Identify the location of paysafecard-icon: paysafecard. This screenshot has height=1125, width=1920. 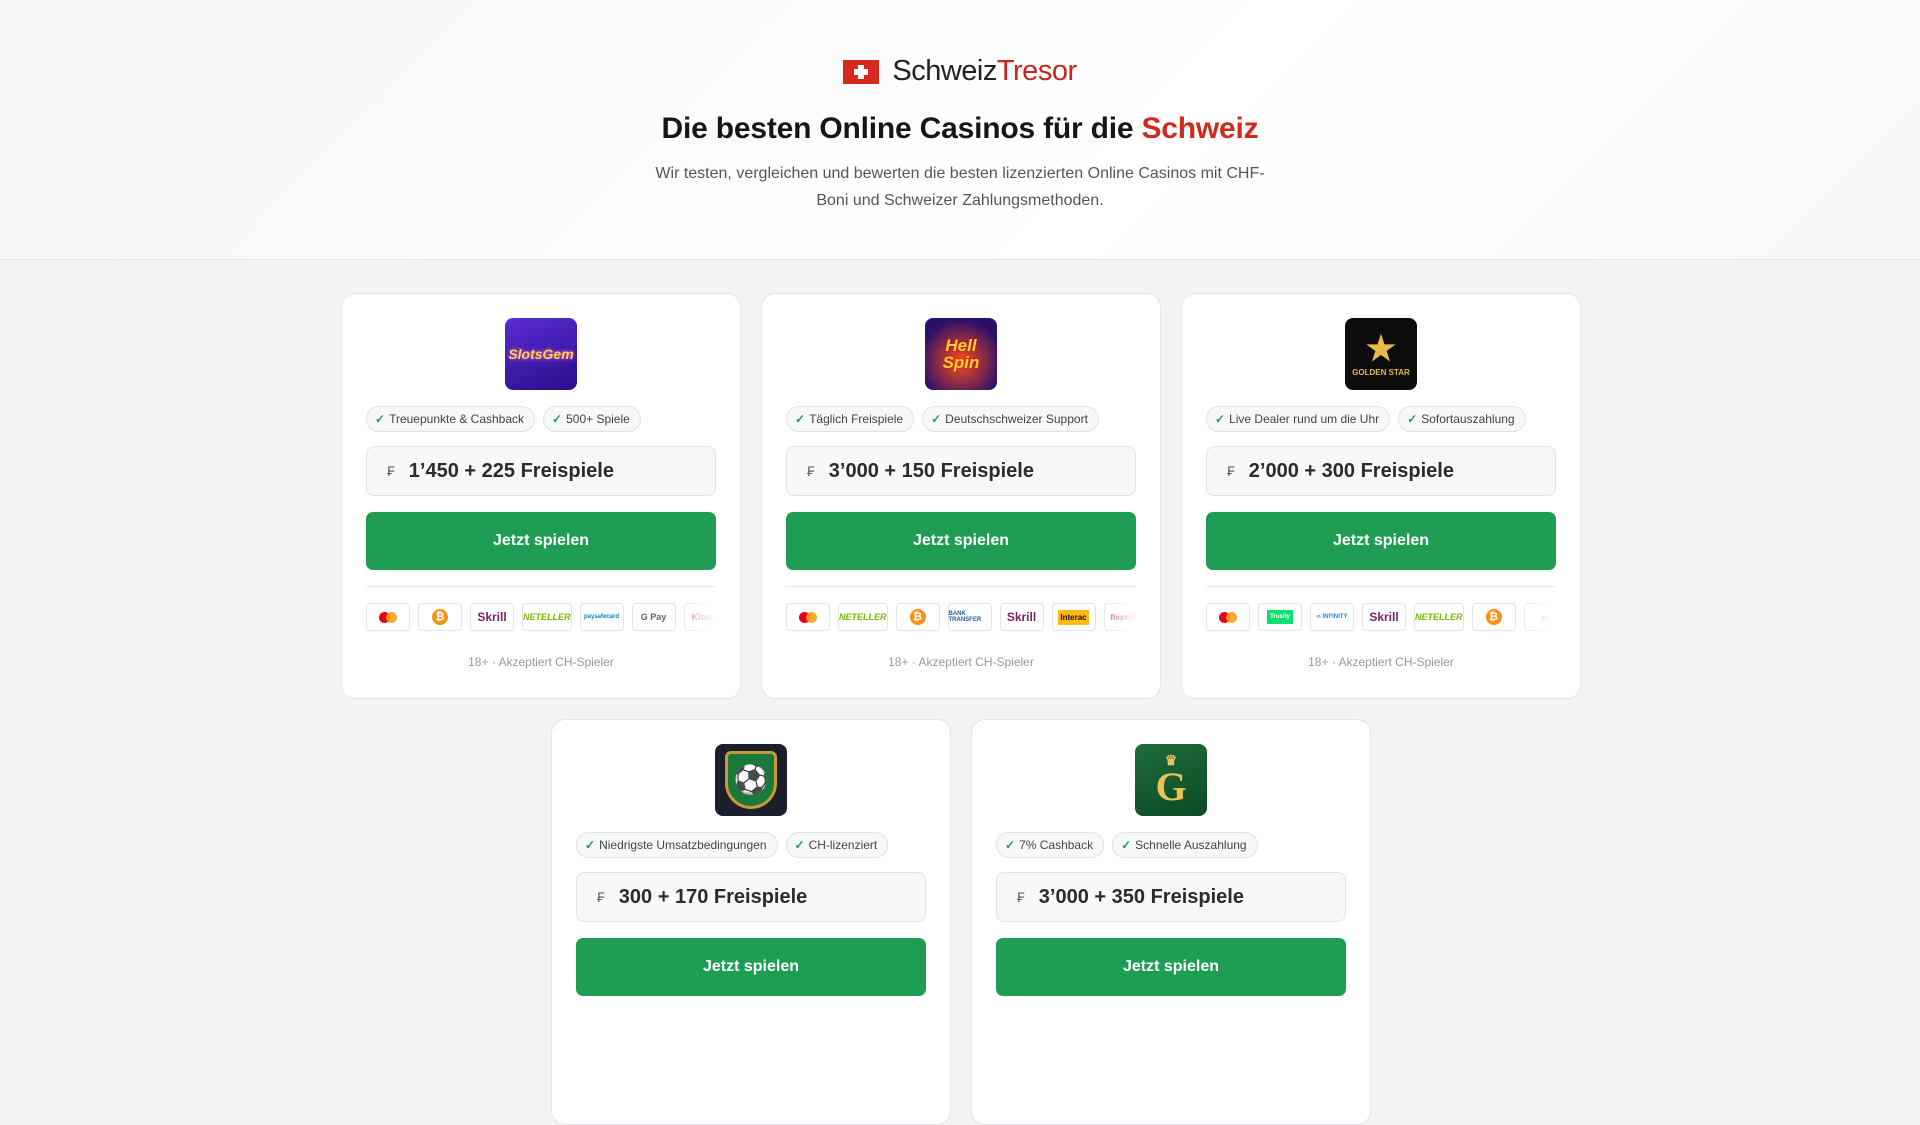
(601, 617).